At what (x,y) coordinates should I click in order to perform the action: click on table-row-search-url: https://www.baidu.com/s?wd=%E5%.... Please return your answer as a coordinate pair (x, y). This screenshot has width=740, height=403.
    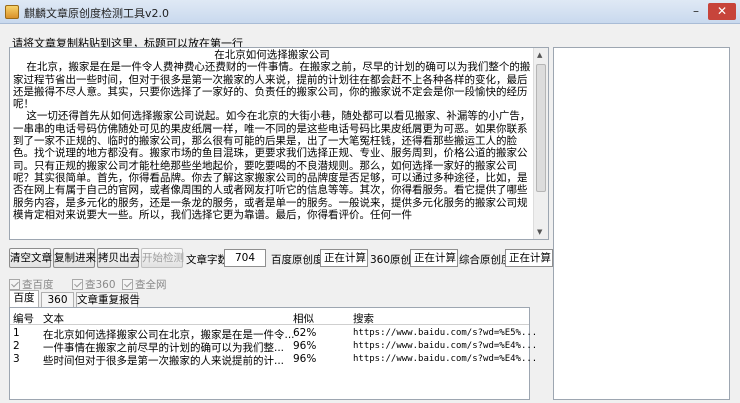
    Looking at the image, I should click on (445, 333).